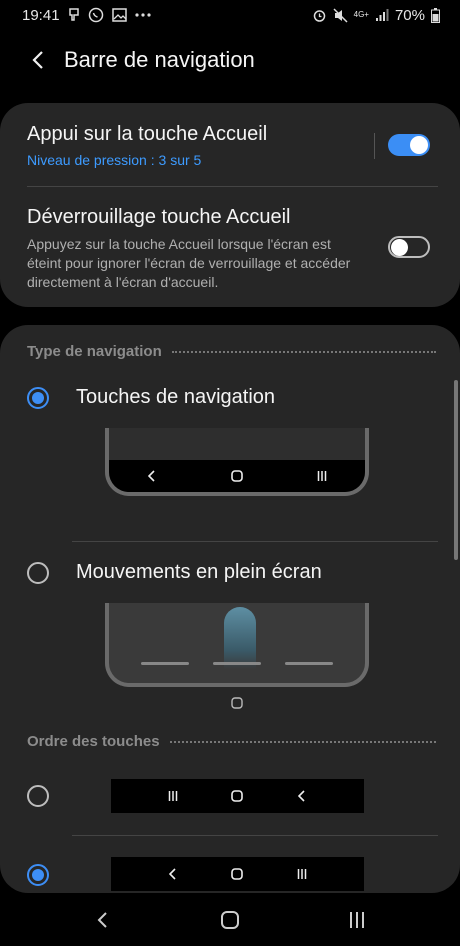 Image resolution: width=460 pixels, height=946 pixels. I want to click on status-time: 19:41, so click(41, 15).